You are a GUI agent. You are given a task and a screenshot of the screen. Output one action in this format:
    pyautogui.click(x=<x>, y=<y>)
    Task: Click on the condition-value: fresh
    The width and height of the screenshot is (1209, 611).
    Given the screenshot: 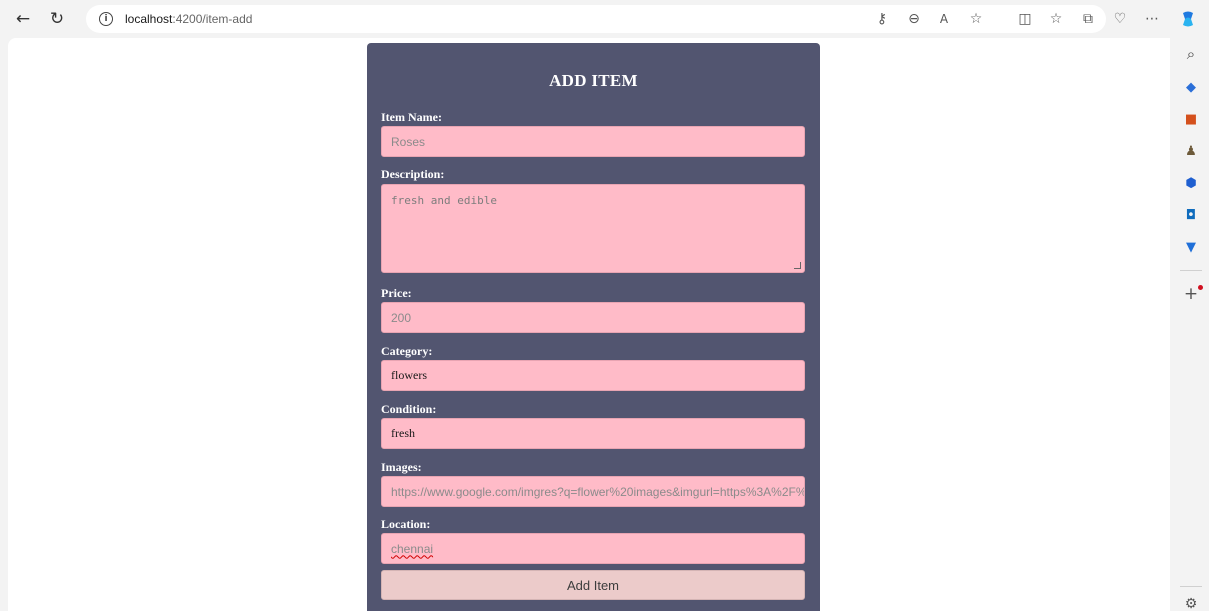 What is the action you would take?
    pyautogui.click(x=403, y=433)
    